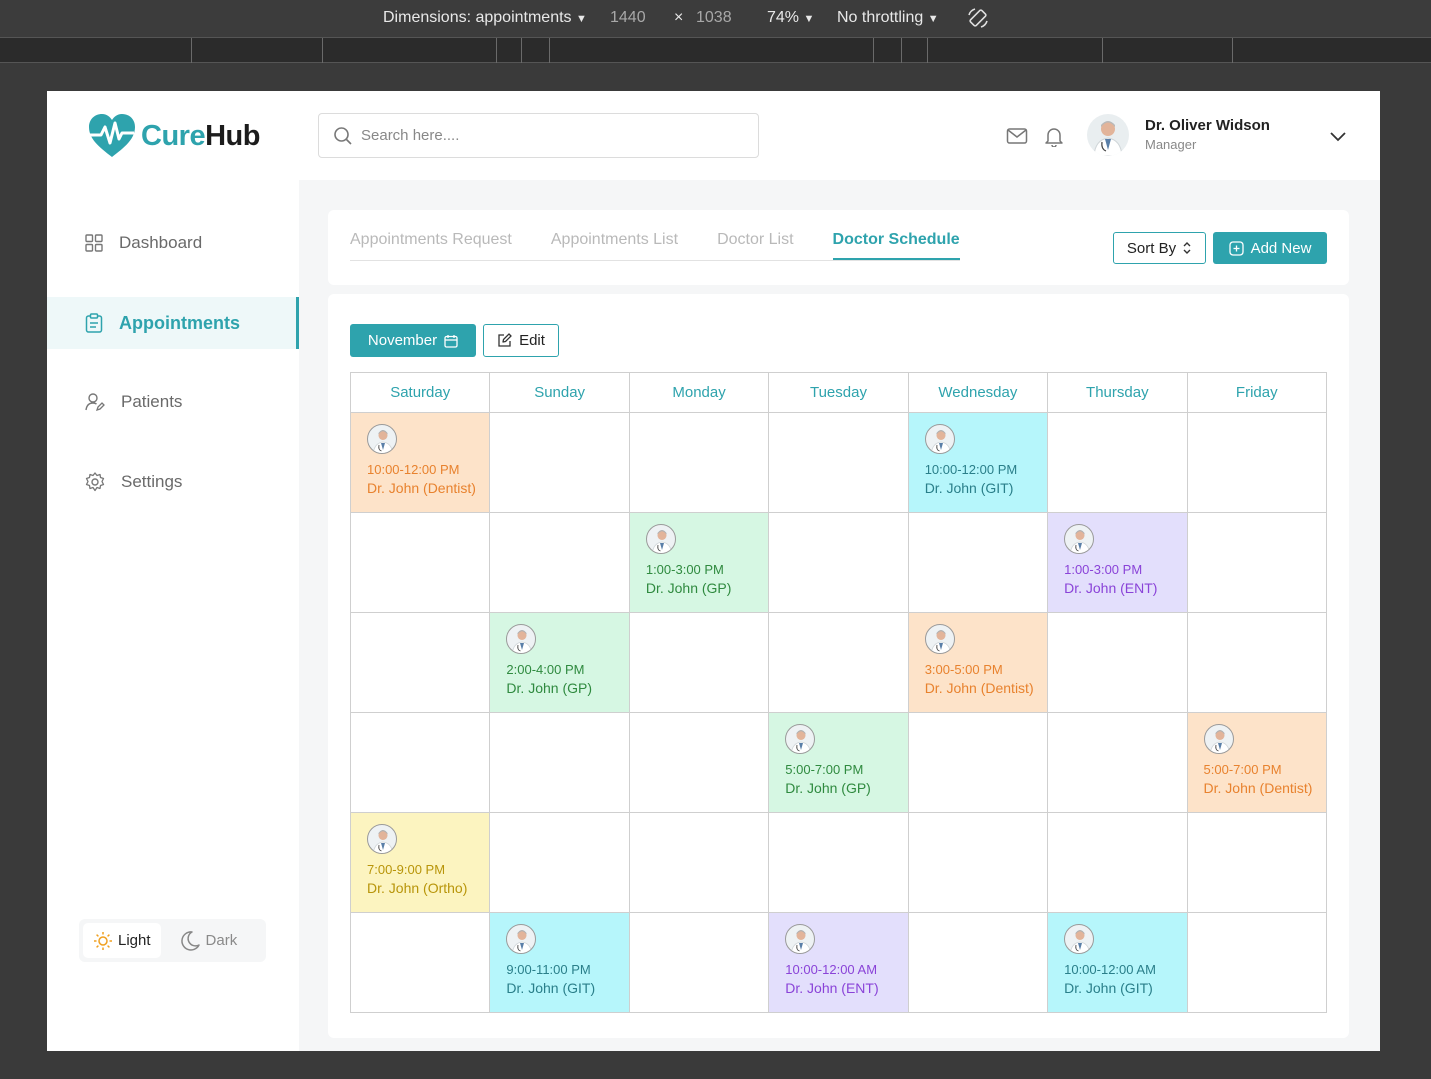  What do you see at coordinates (679, 17) in the screenshot?
I see `times-sign: ×` at bounding box center [679, 17].